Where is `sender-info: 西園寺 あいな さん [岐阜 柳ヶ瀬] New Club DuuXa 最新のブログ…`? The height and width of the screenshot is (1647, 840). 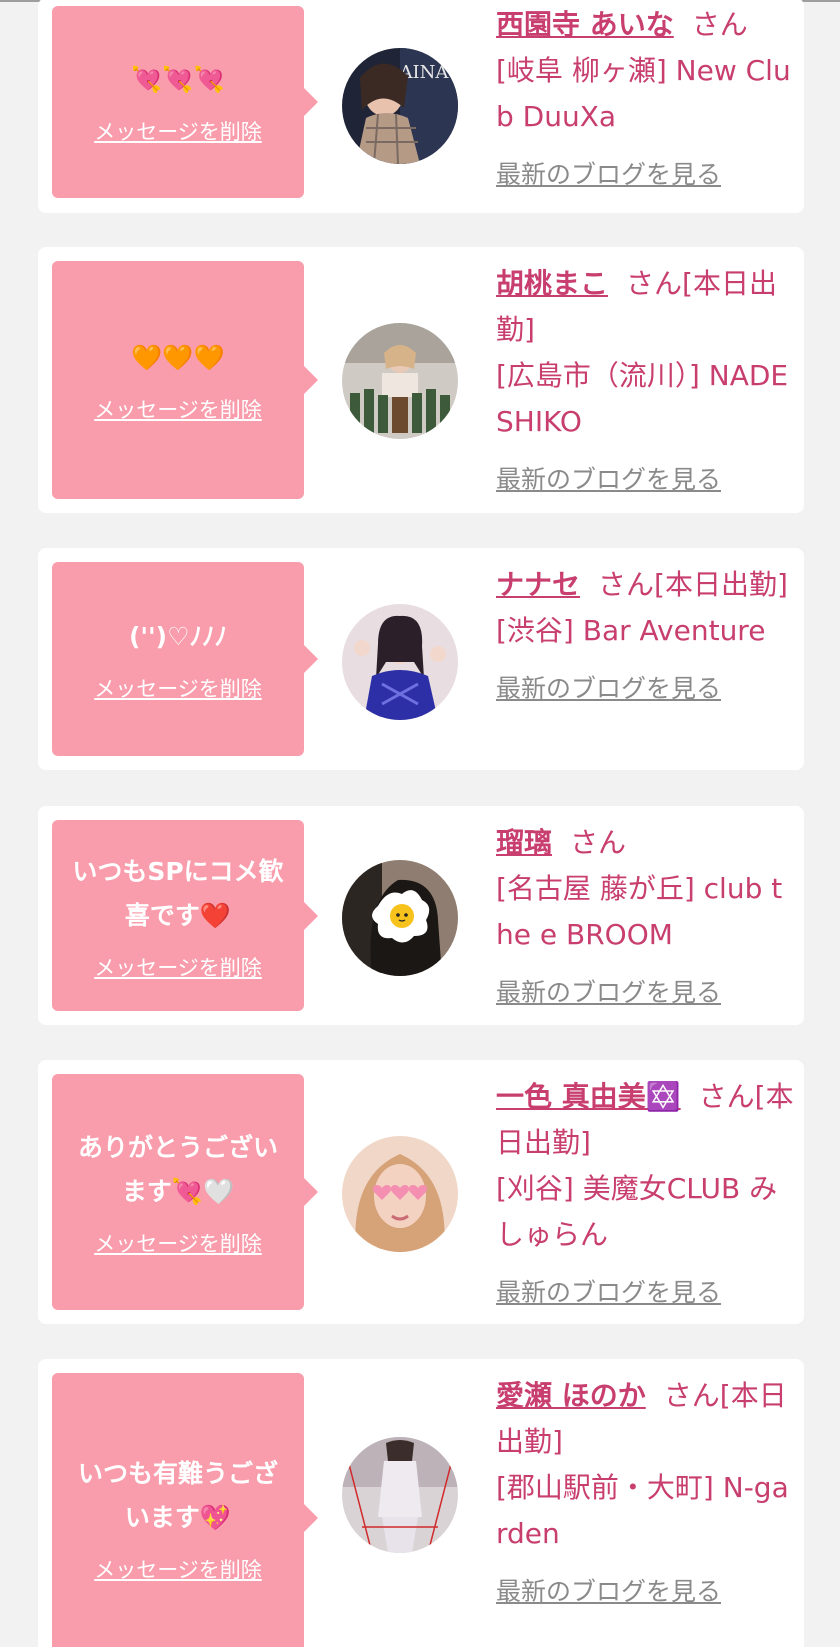
sender-info: 西園寺 あいな さん [岐阜 柳ヶ瀬] New Club DuuXa 最新のブログ… is located at coordinates (645, 100).